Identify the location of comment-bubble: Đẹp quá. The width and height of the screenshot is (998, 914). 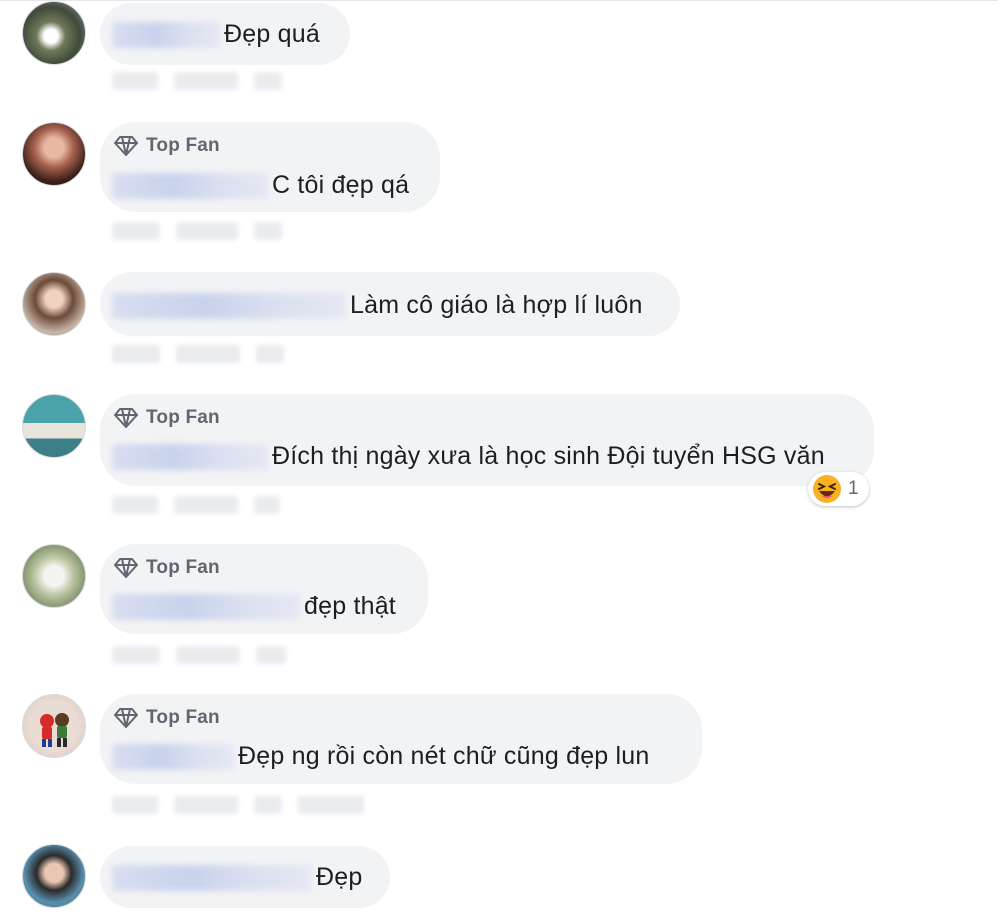
(225, 34).